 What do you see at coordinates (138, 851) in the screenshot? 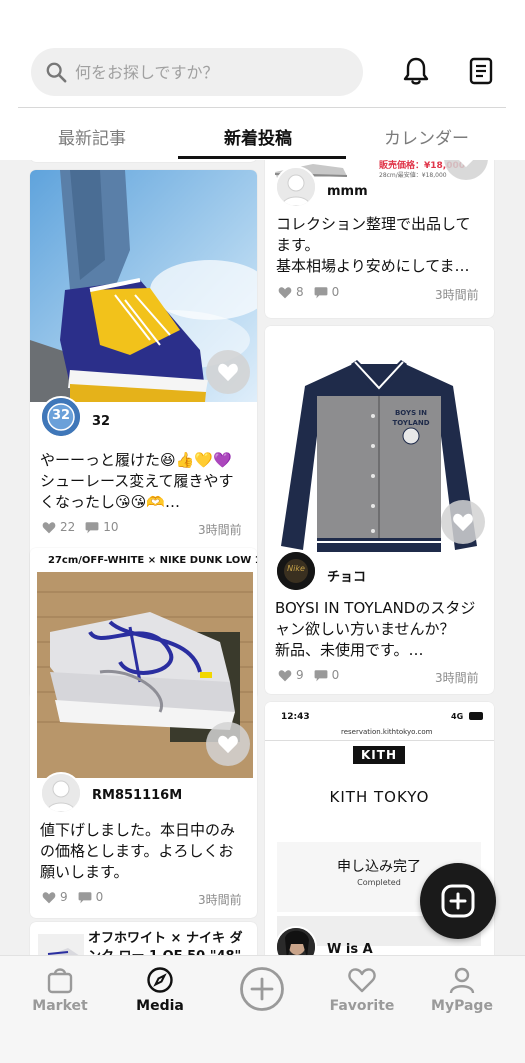
I see `post-text: 値下げしました。本日中のみ の価格とします。よろしくお 願いします。` at bounding box center [138, 851].